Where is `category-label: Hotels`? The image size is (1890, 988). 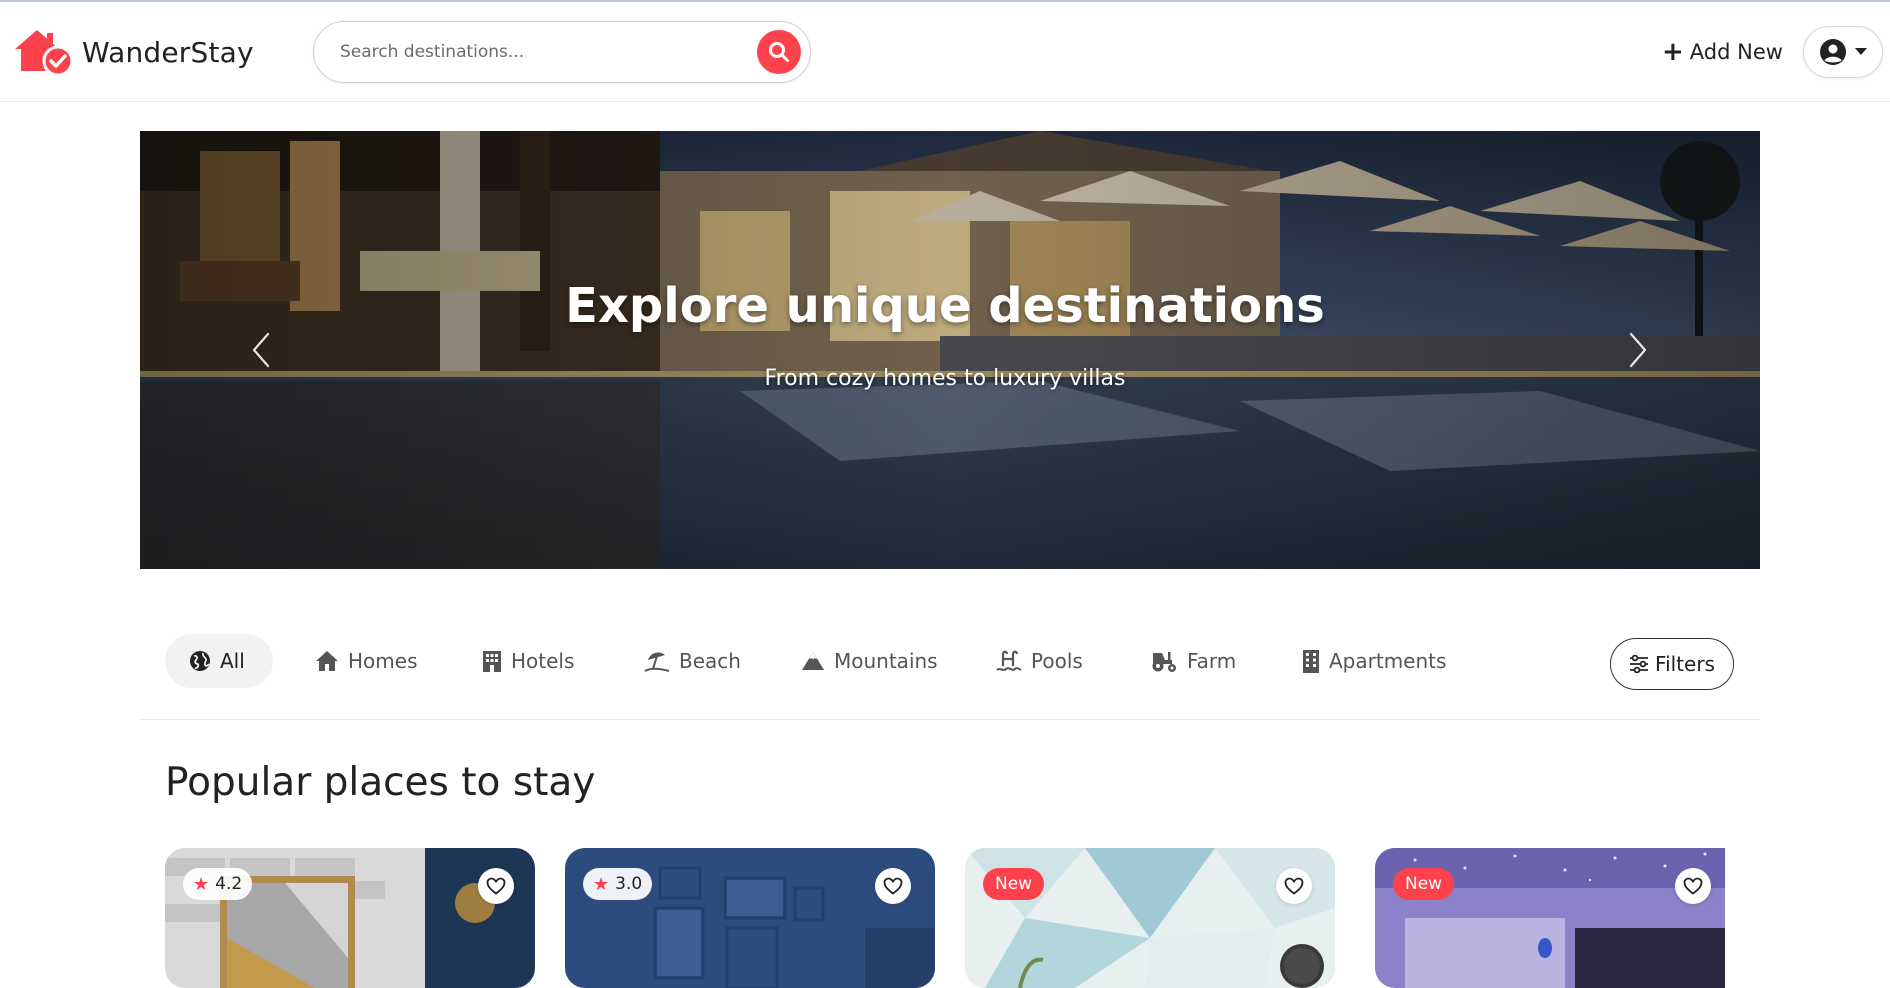 category-label: Hotels is located at coordinates (543, 661).